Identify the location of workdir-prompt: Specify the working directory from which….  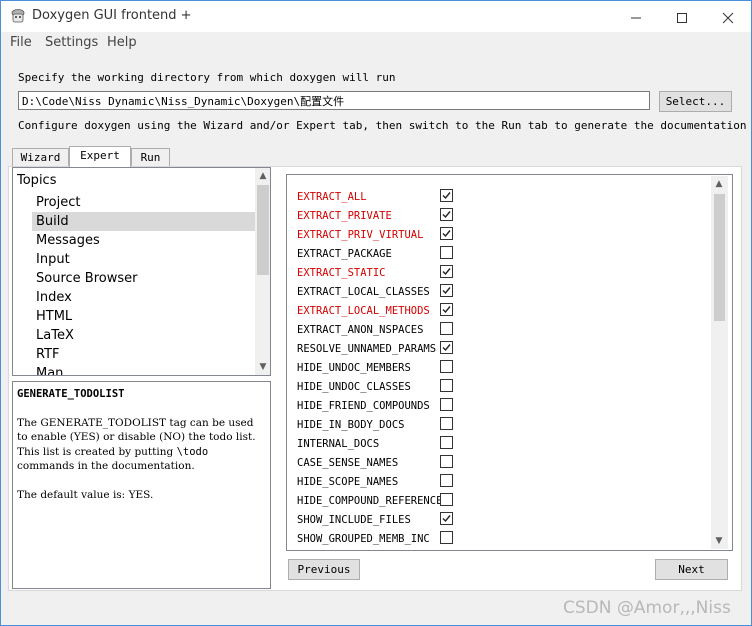
(207, 77).